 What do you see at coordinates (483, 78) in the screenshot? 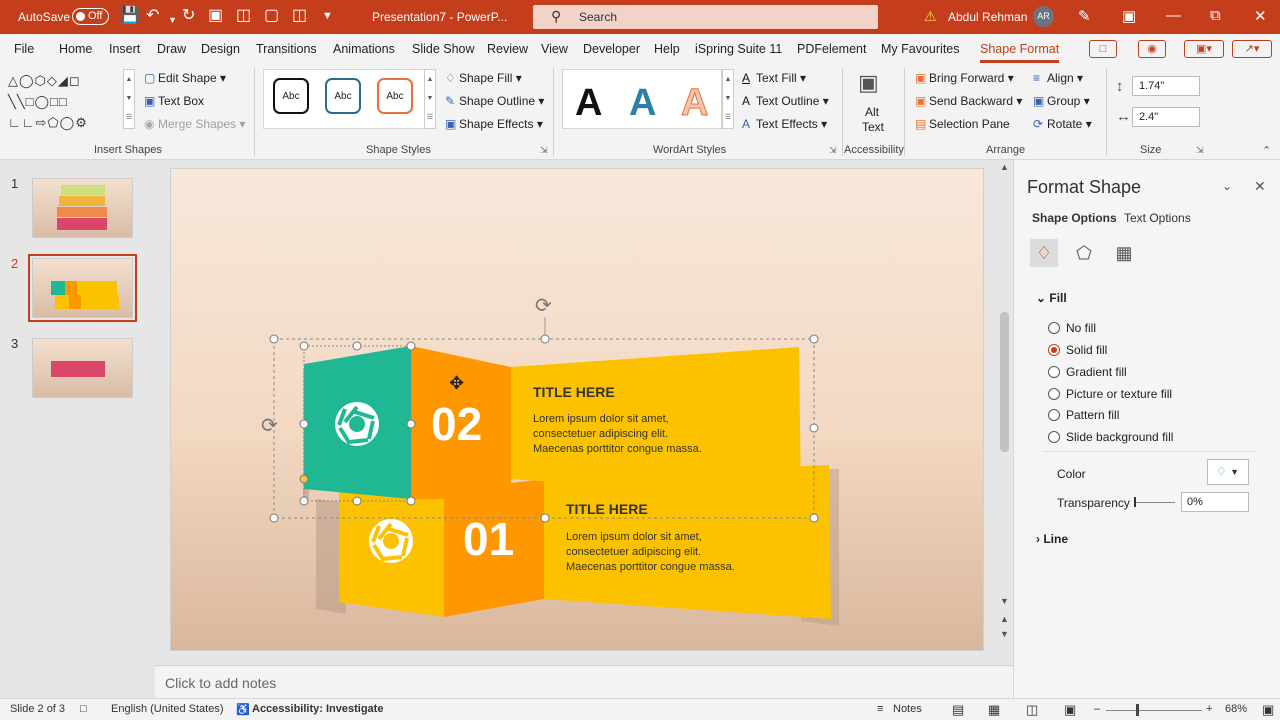
I see `shape-fill-button: ♢ Shape Fill ▾` at bounding box center [483, 78].